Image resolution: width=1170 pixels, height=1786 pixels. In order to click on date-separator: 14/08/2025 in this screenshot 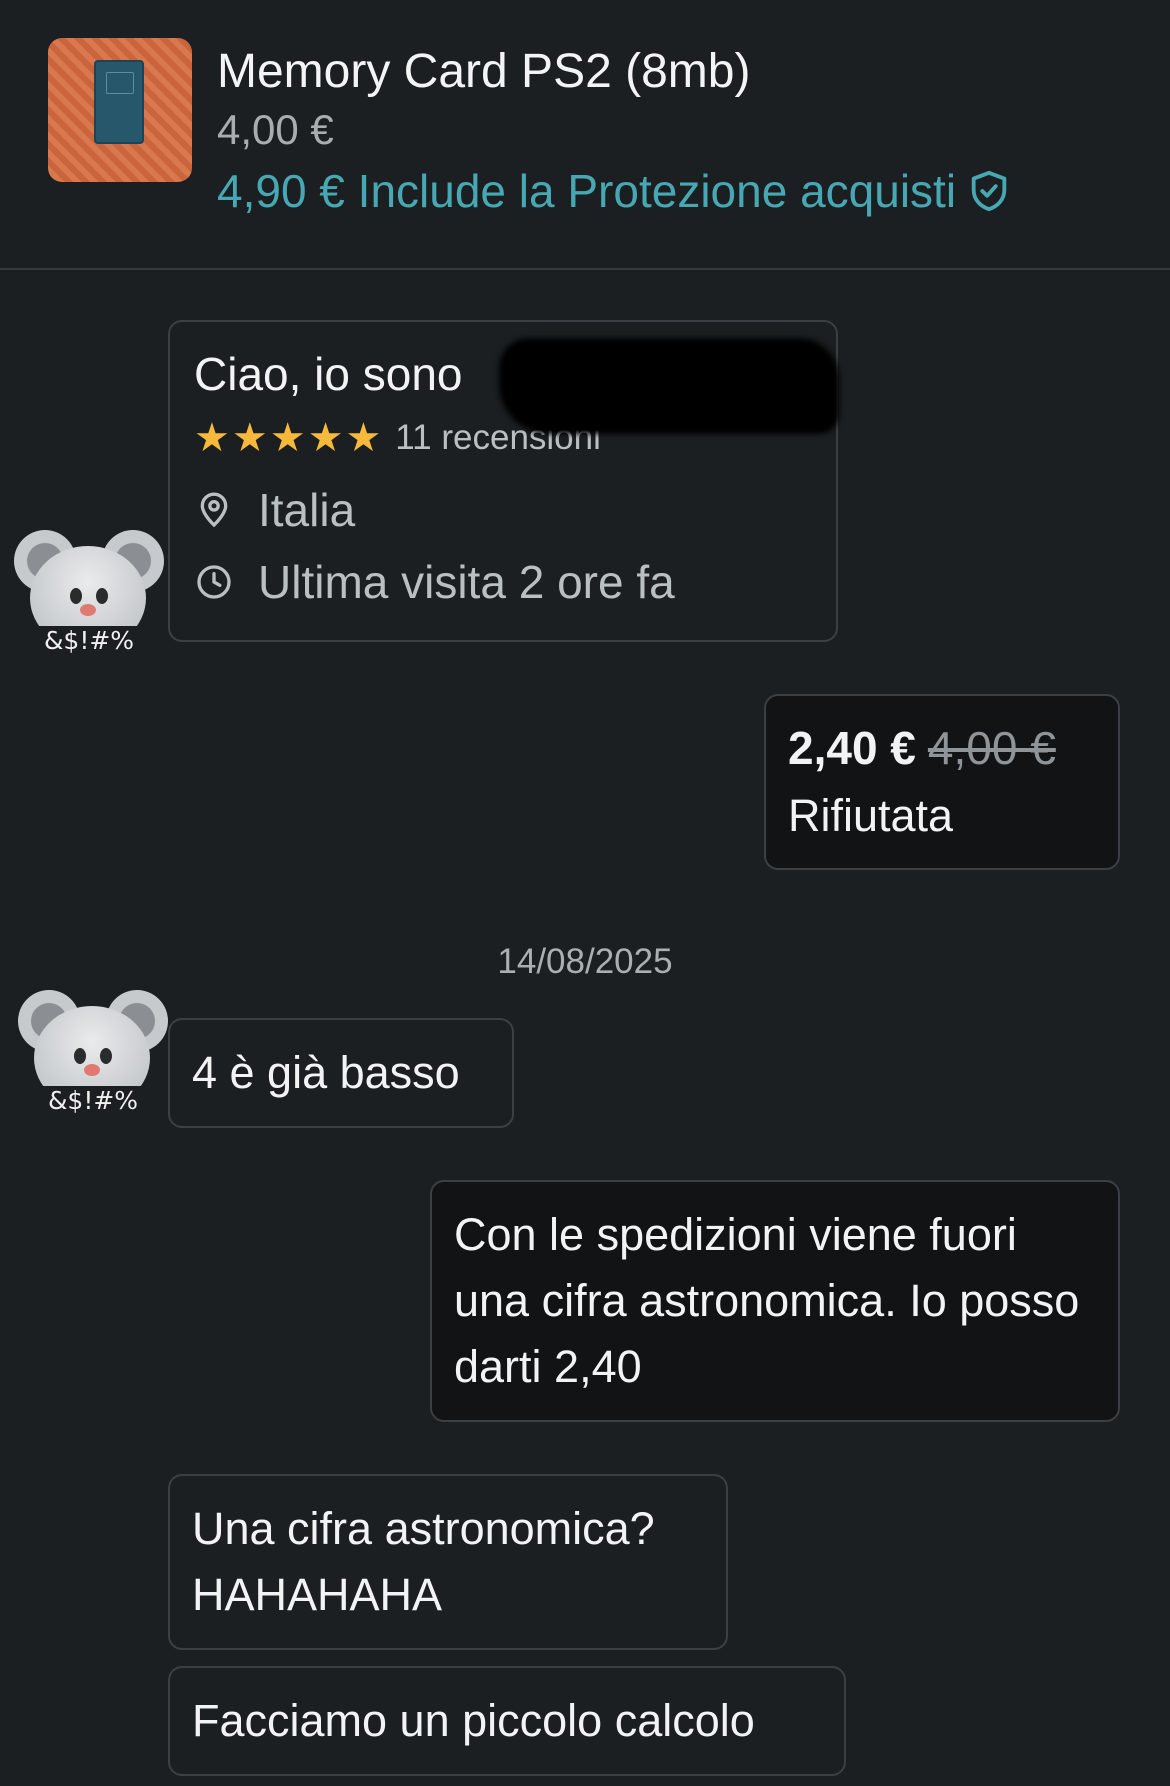, I will do `click(585, 961)`.